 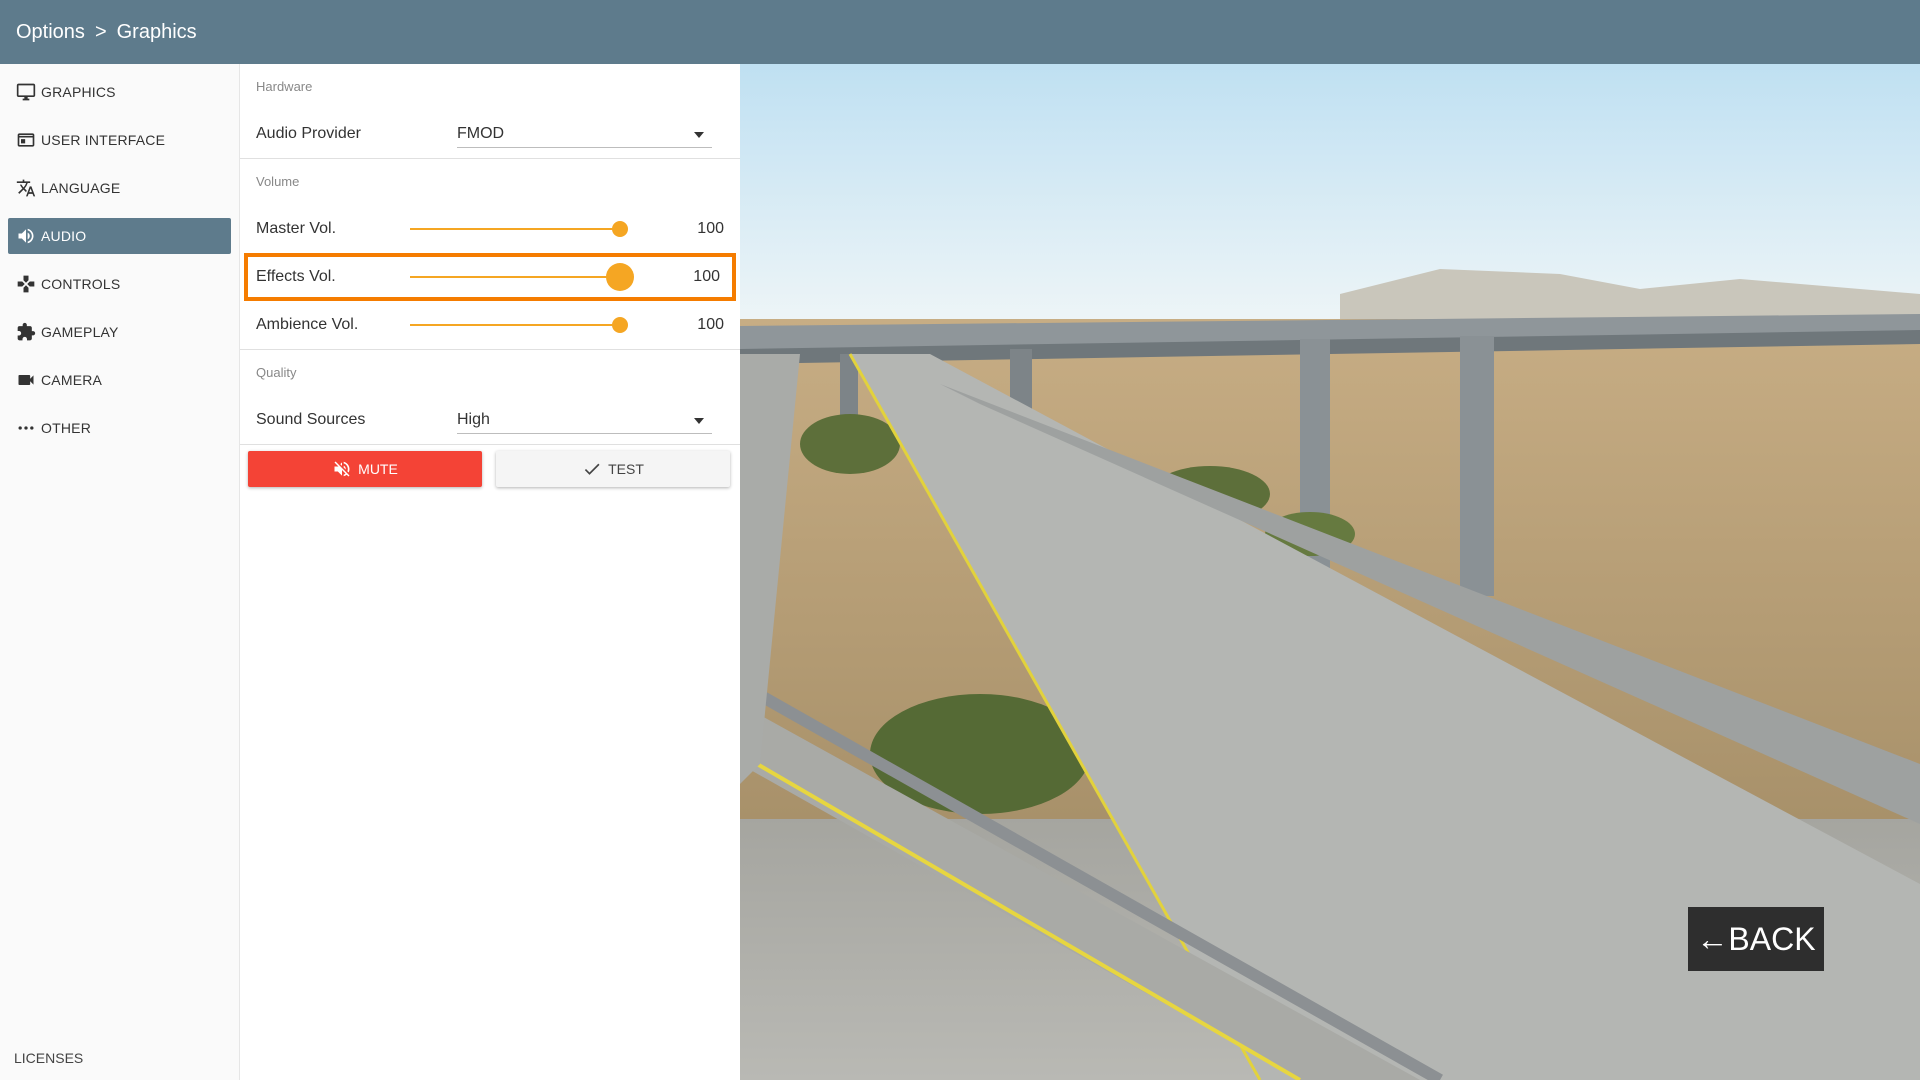 I want to click on sidebar-item-label: USER INTERFACE, so click(x=103, y=140).